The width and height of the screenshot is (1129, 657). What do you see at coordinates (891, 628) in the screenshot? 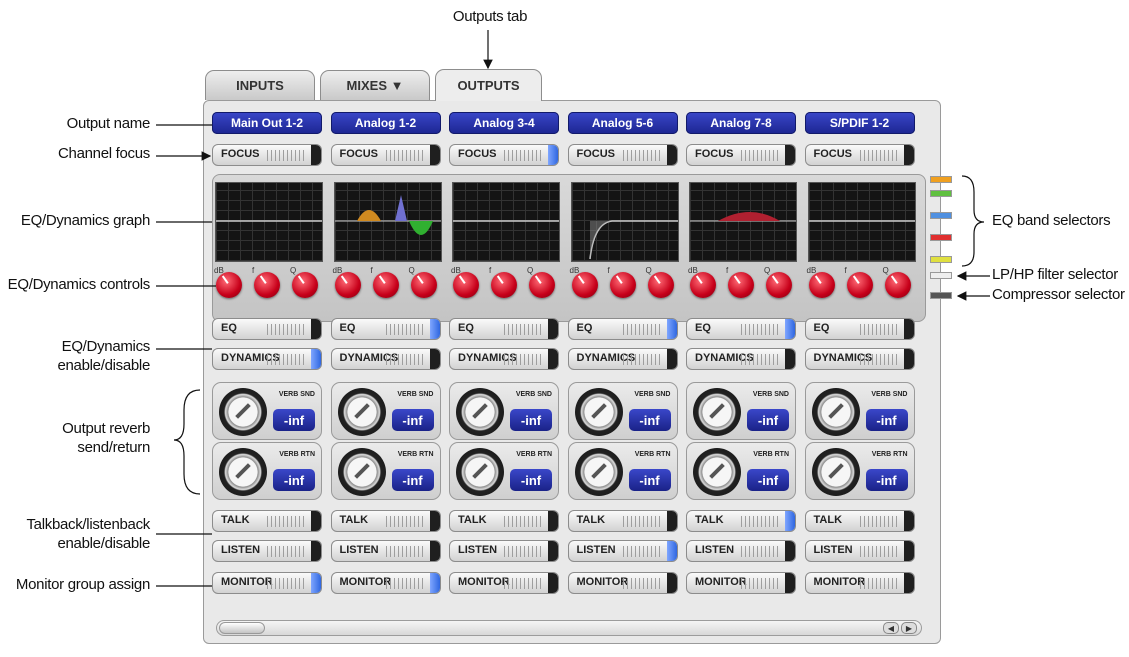
I see `scroll-left-arrow-icon: ◀` at bounding box center [891, 628].